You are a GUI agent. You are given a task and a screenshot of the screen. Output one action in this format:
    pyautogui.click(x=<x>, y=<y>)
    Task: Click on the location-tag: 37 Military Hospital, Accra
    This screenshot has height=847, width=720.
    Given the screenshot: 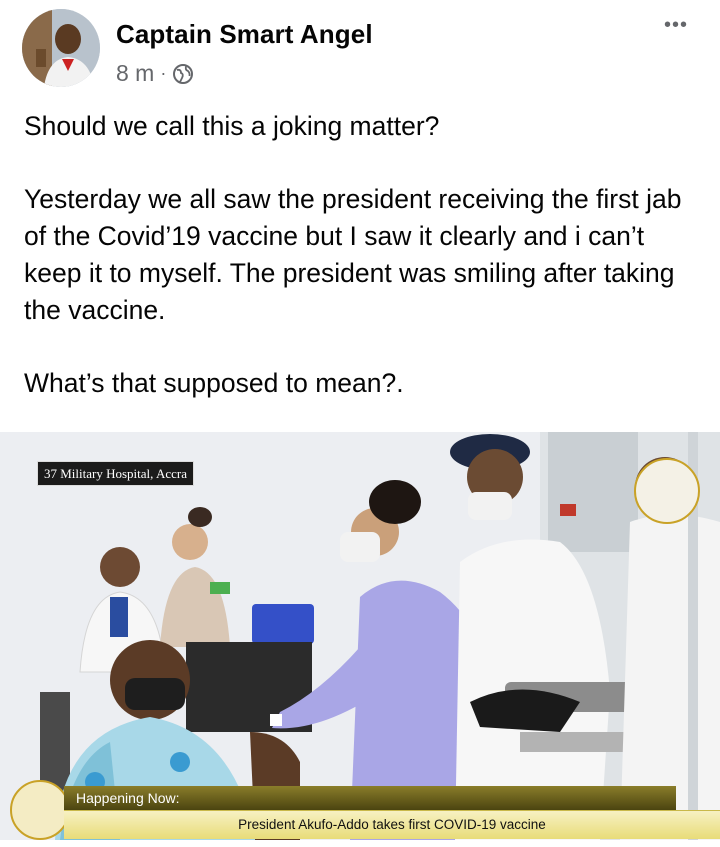 What is the action you would take?
    pyautogui.click(x=115, y=473)
    